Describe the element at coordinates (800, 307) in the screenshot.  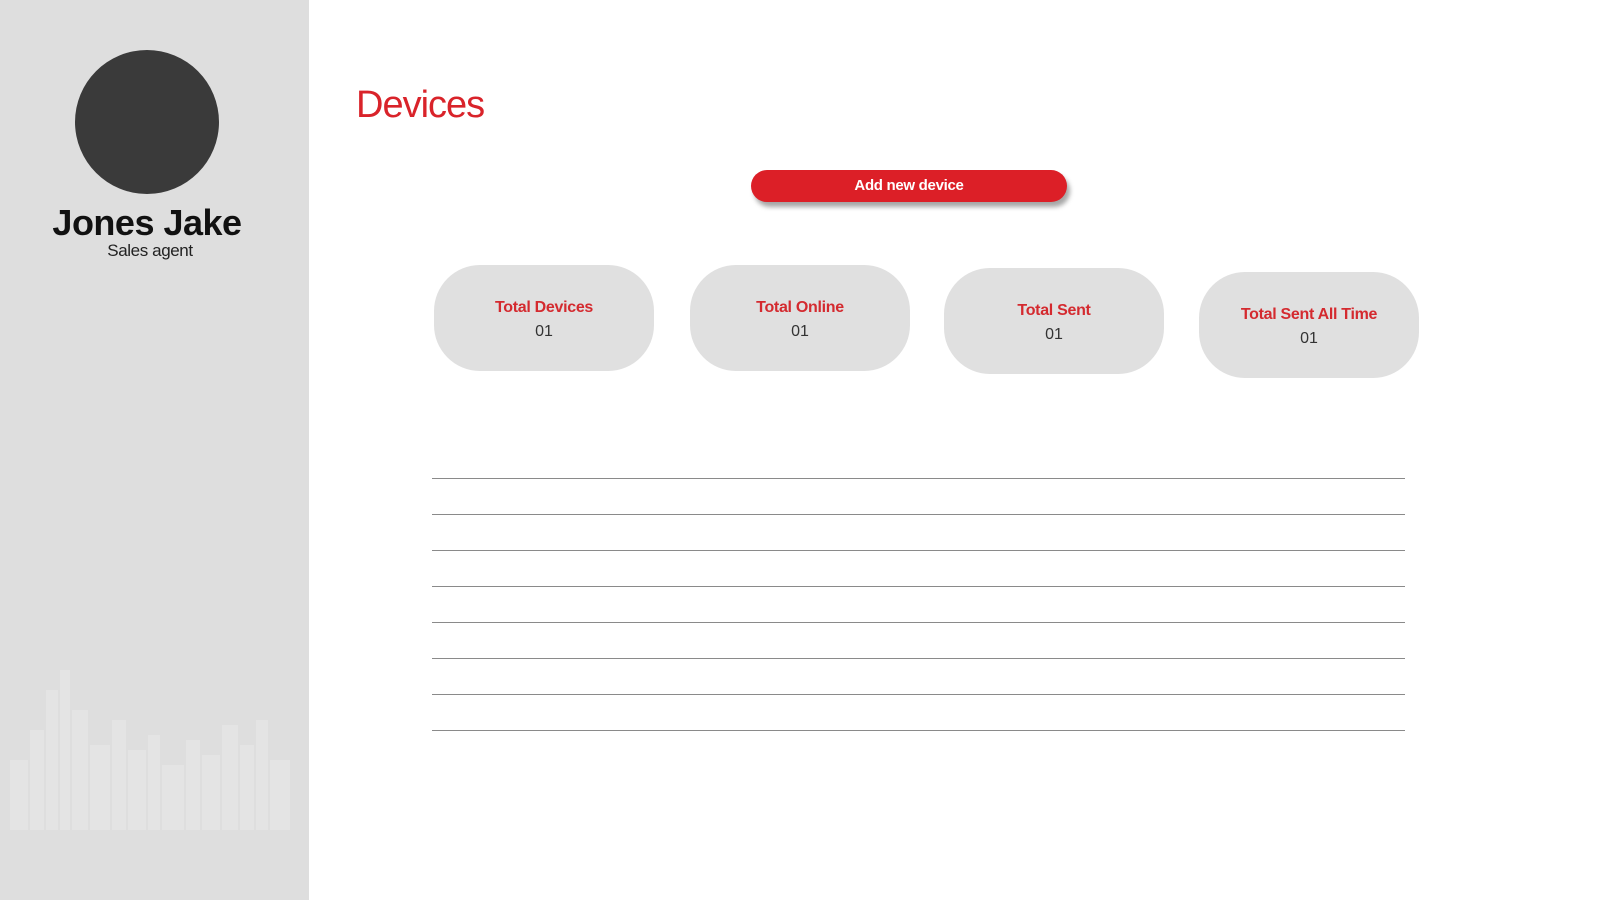
I see `stat-label: Total Online` at that location.